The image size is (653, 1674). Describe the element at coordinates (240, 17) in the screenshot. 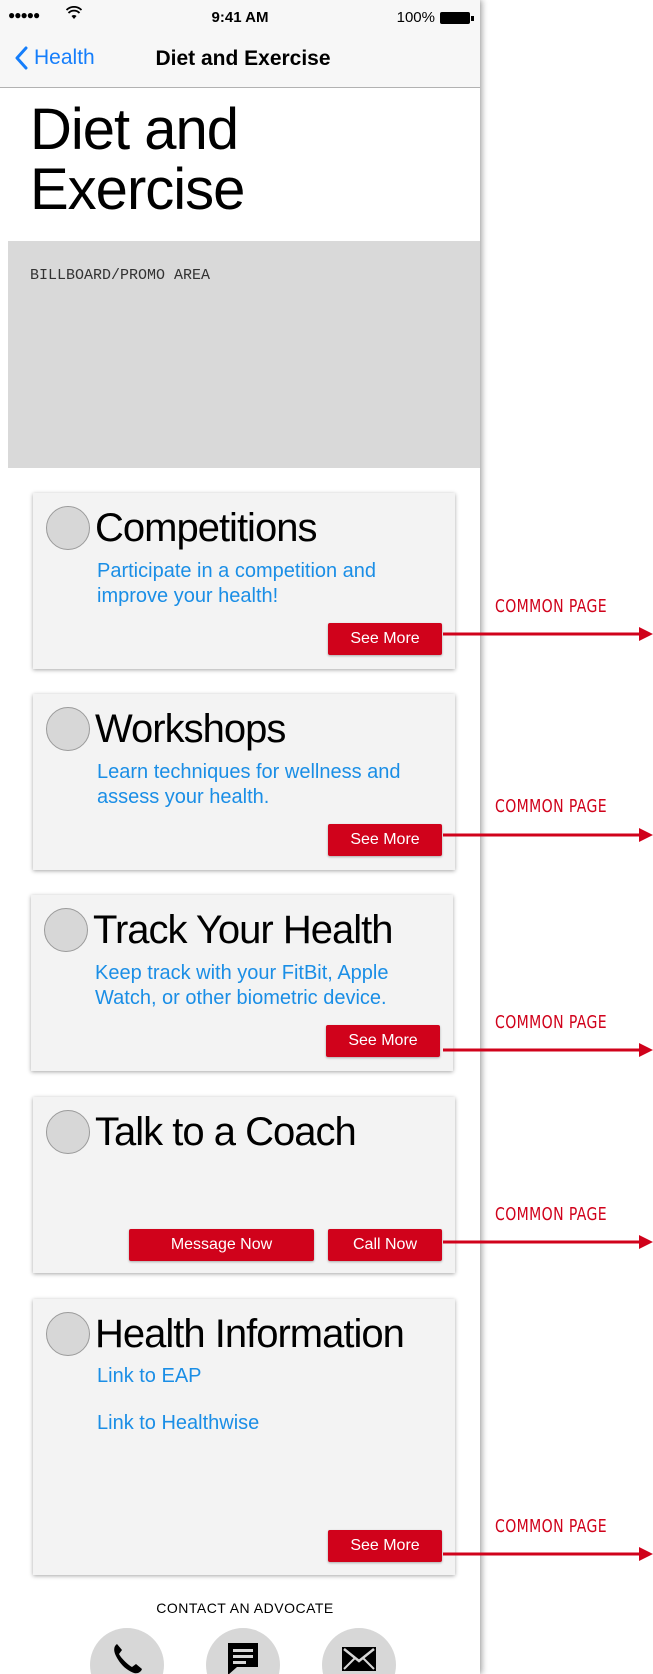

I see `status-bar: ●●●●● 9:41 AM 100%` at that location.